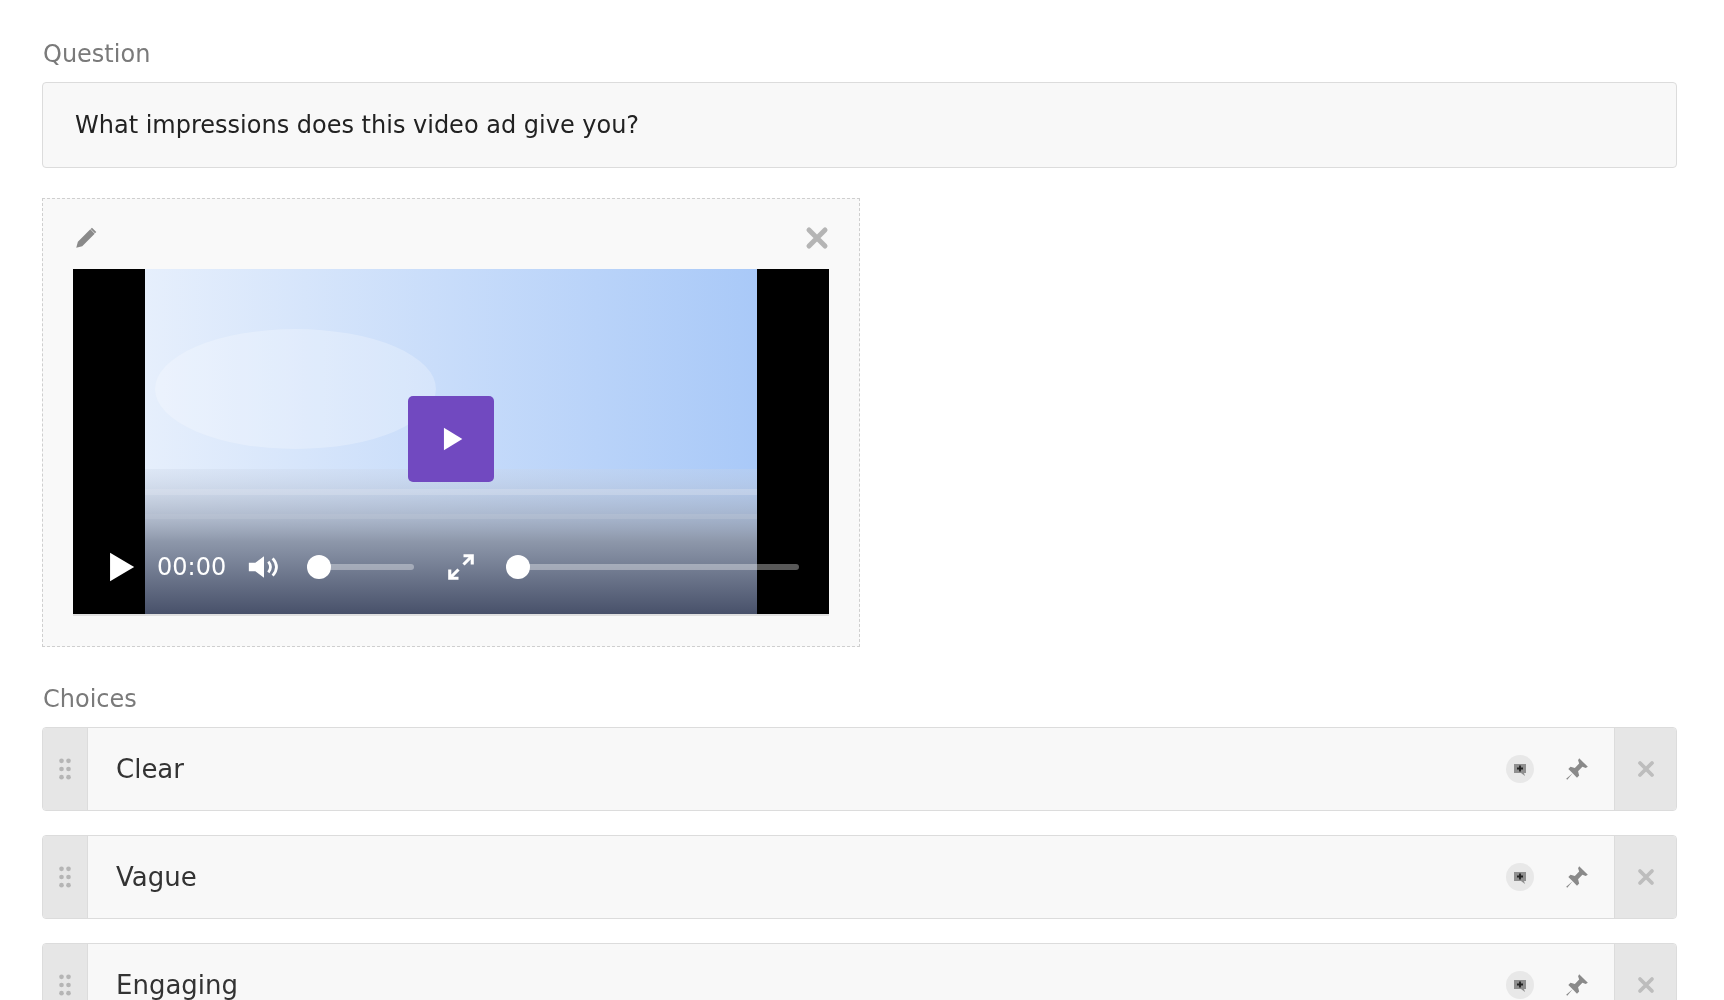  Describe the element at coordinates (859, 125) in the screenshot. I see `question-field: What impressions does this video ad give you?` at that location.